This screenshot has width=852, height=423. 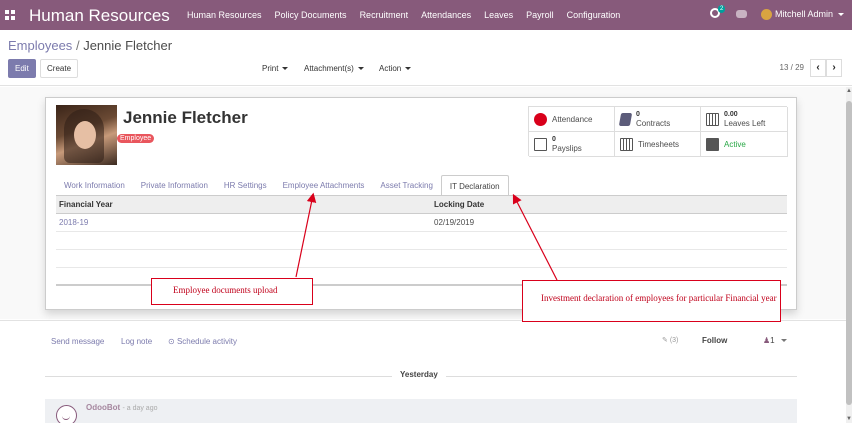 What do you see at coordinates (66, 414) in the screenshot?
I see `odoobot-avatar` at bounding box center [66, 414].